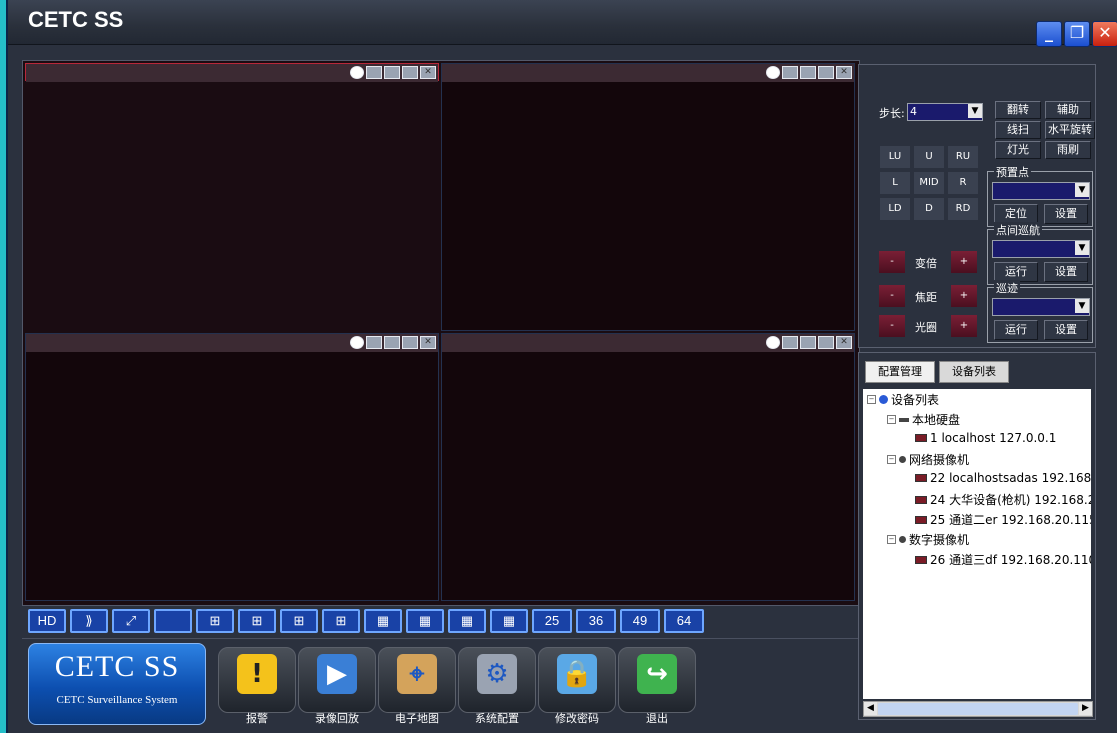  Describe the element at coordinates (299, 621) in the screenshot. I see `layout-8-icon: ⊞` at that location.